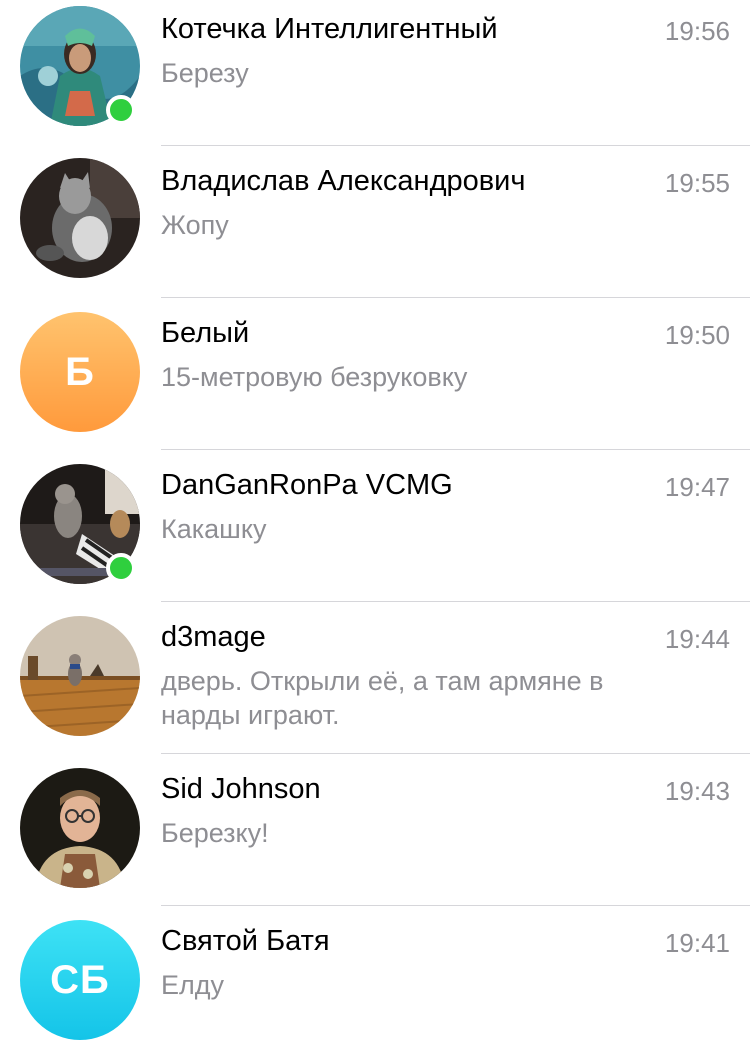  I want to click on chat-row: СБ Святой Батя 19:41 Елду, so click(375, 988).